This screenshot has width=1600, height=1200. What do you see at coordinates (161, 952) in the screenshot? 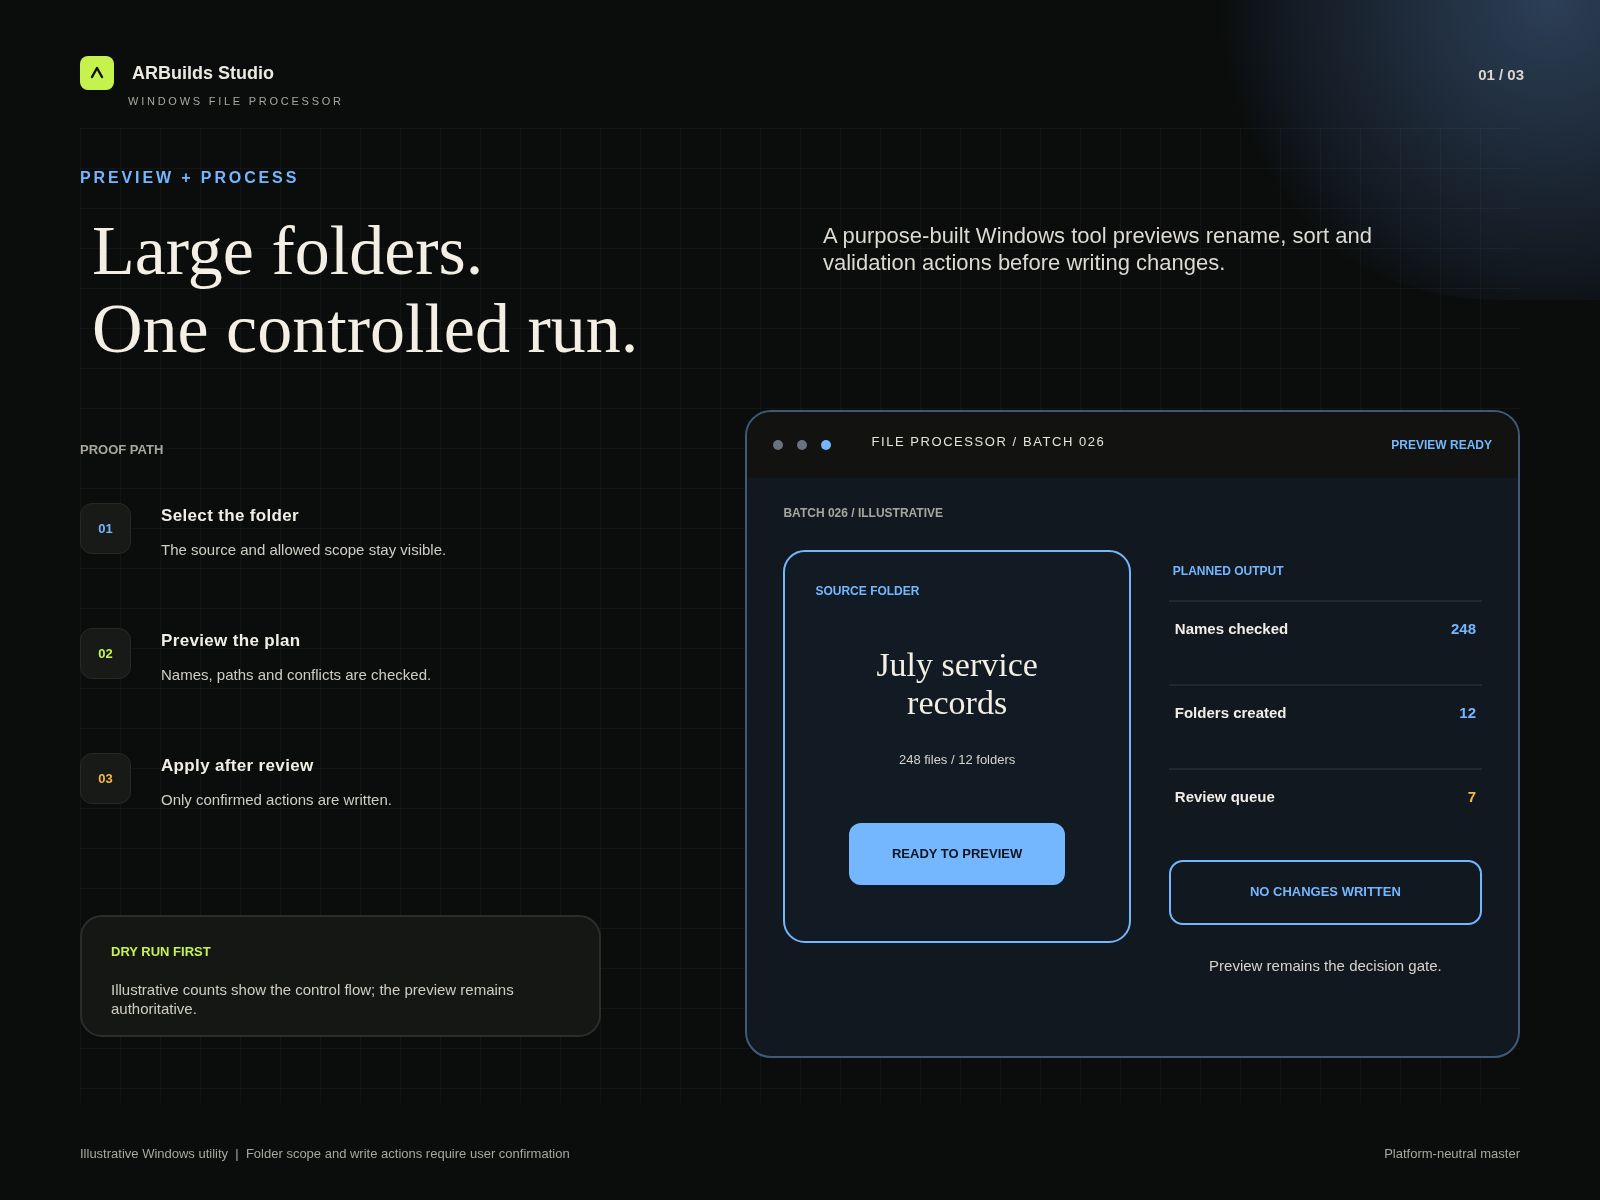
I see `note-title: DRY RUN FIRST` at bounding box center [161, 952].